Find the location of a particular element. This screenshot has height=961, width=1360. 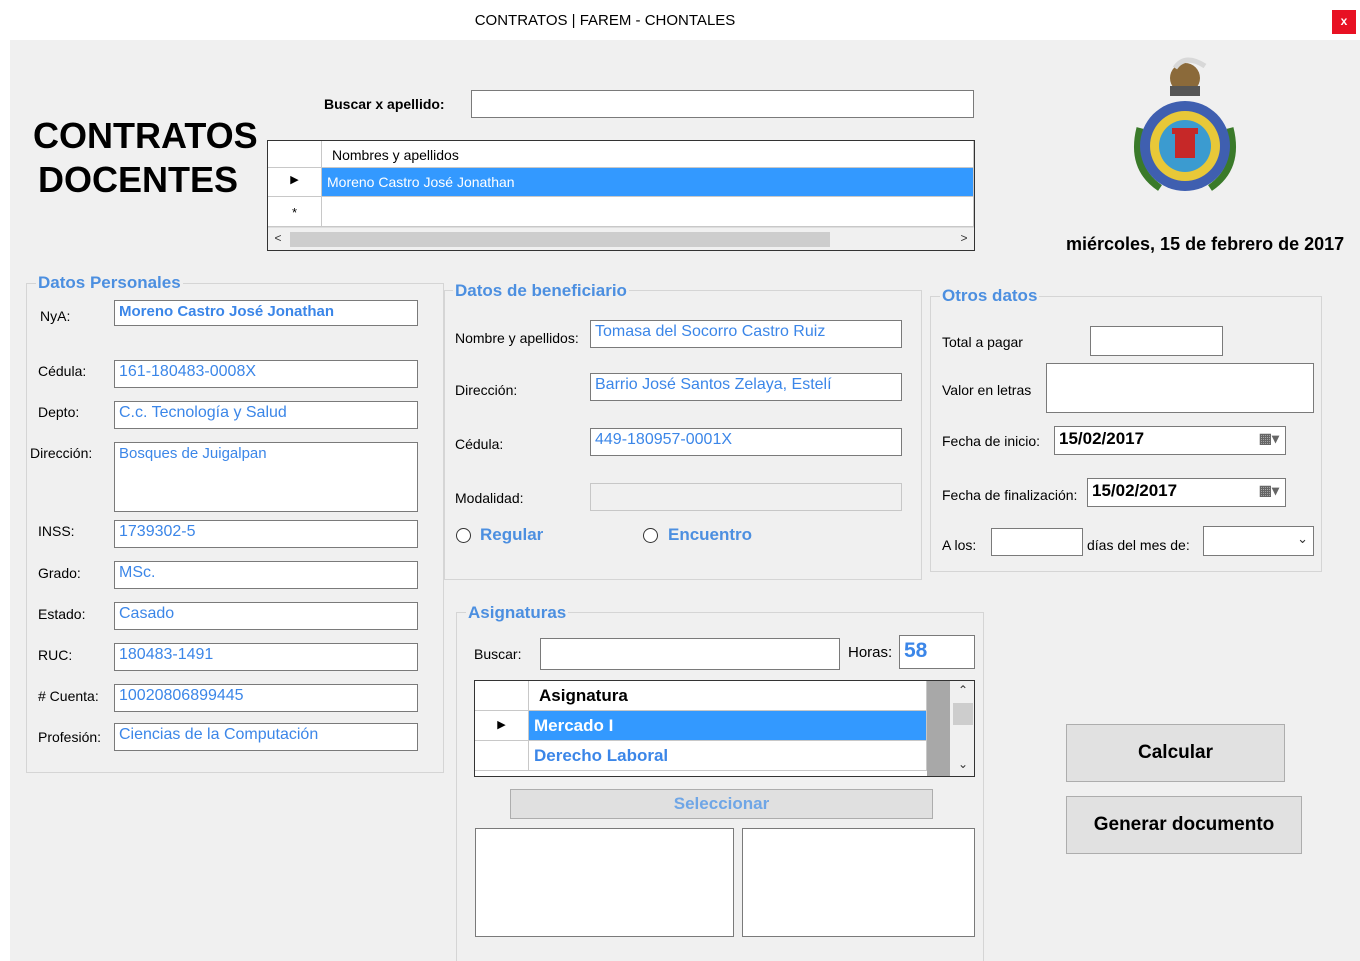

direccion-label: Dirección: is located at coordinates (61, 453).